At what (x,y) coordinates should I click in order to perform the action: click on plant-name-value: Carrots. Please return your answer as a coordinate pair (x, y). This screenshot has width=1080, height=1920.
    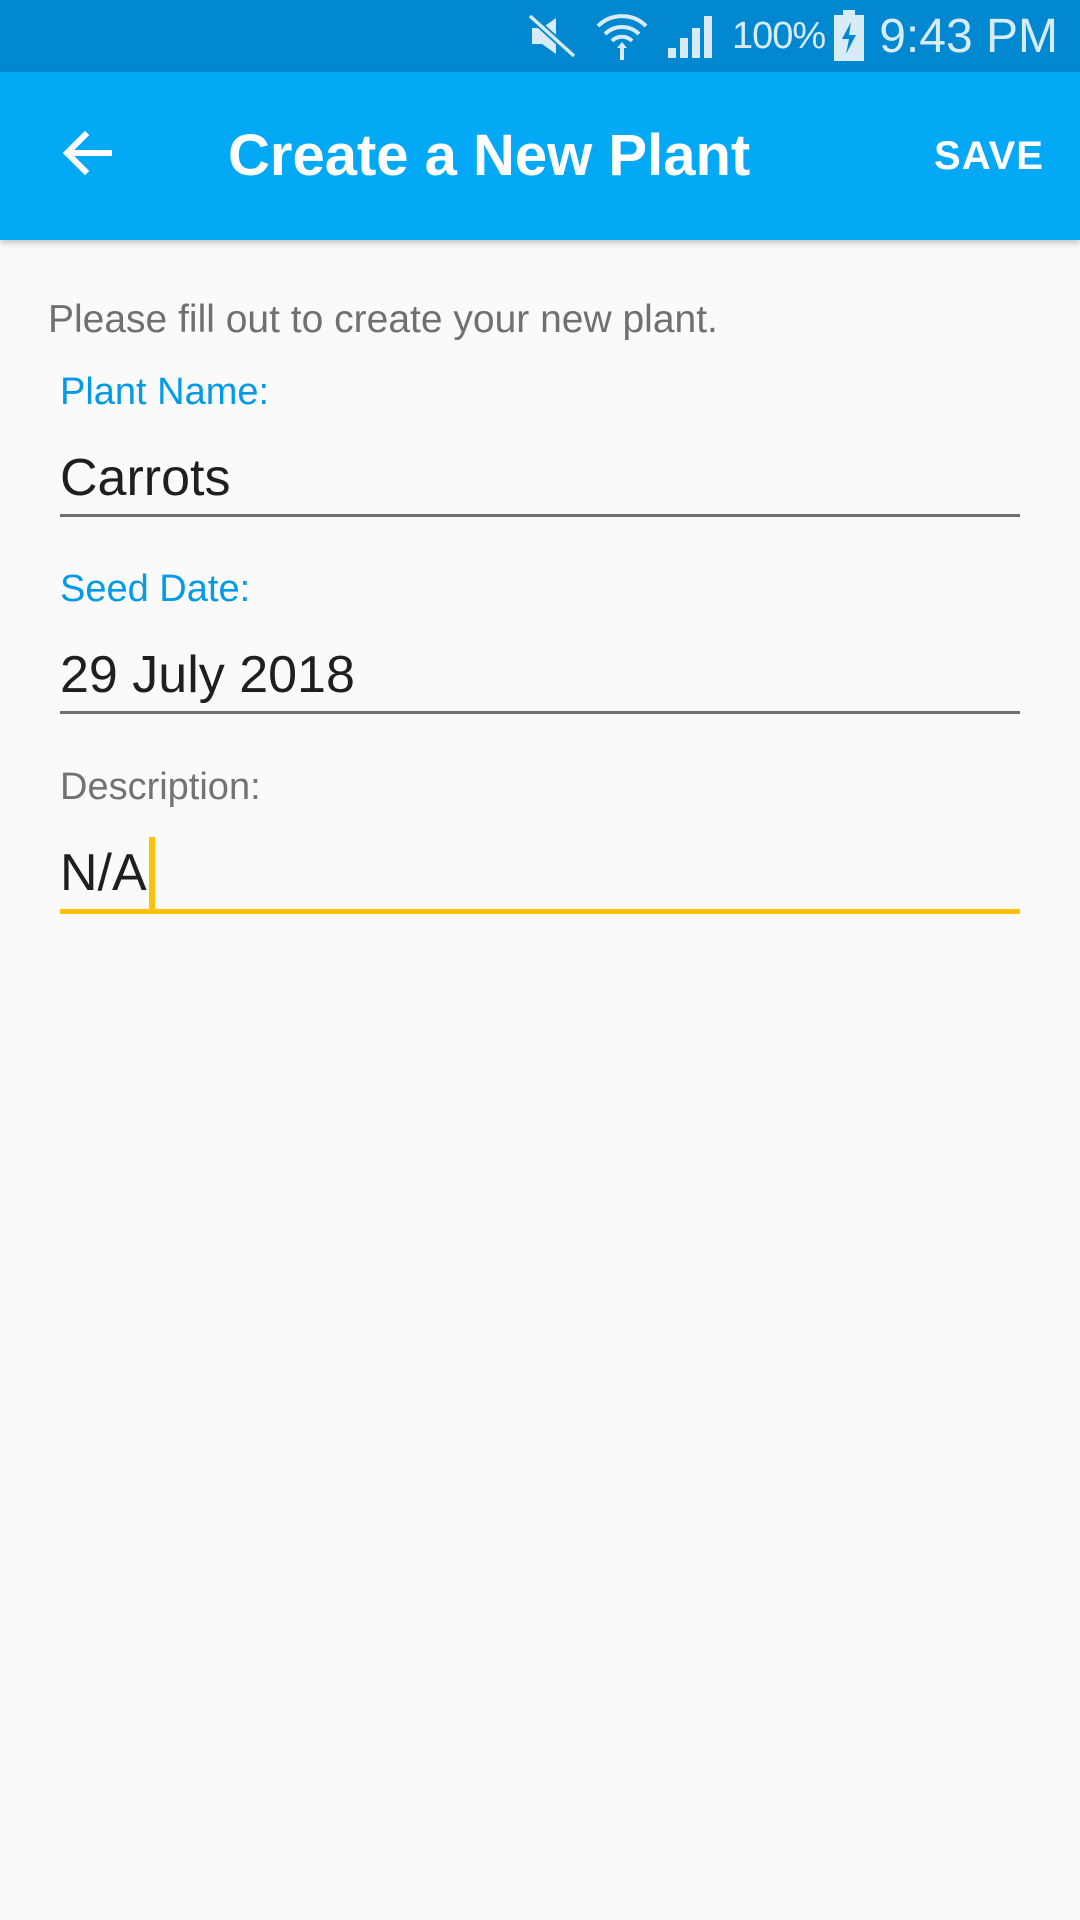
    Looking at the image, I should click on (145, 478).